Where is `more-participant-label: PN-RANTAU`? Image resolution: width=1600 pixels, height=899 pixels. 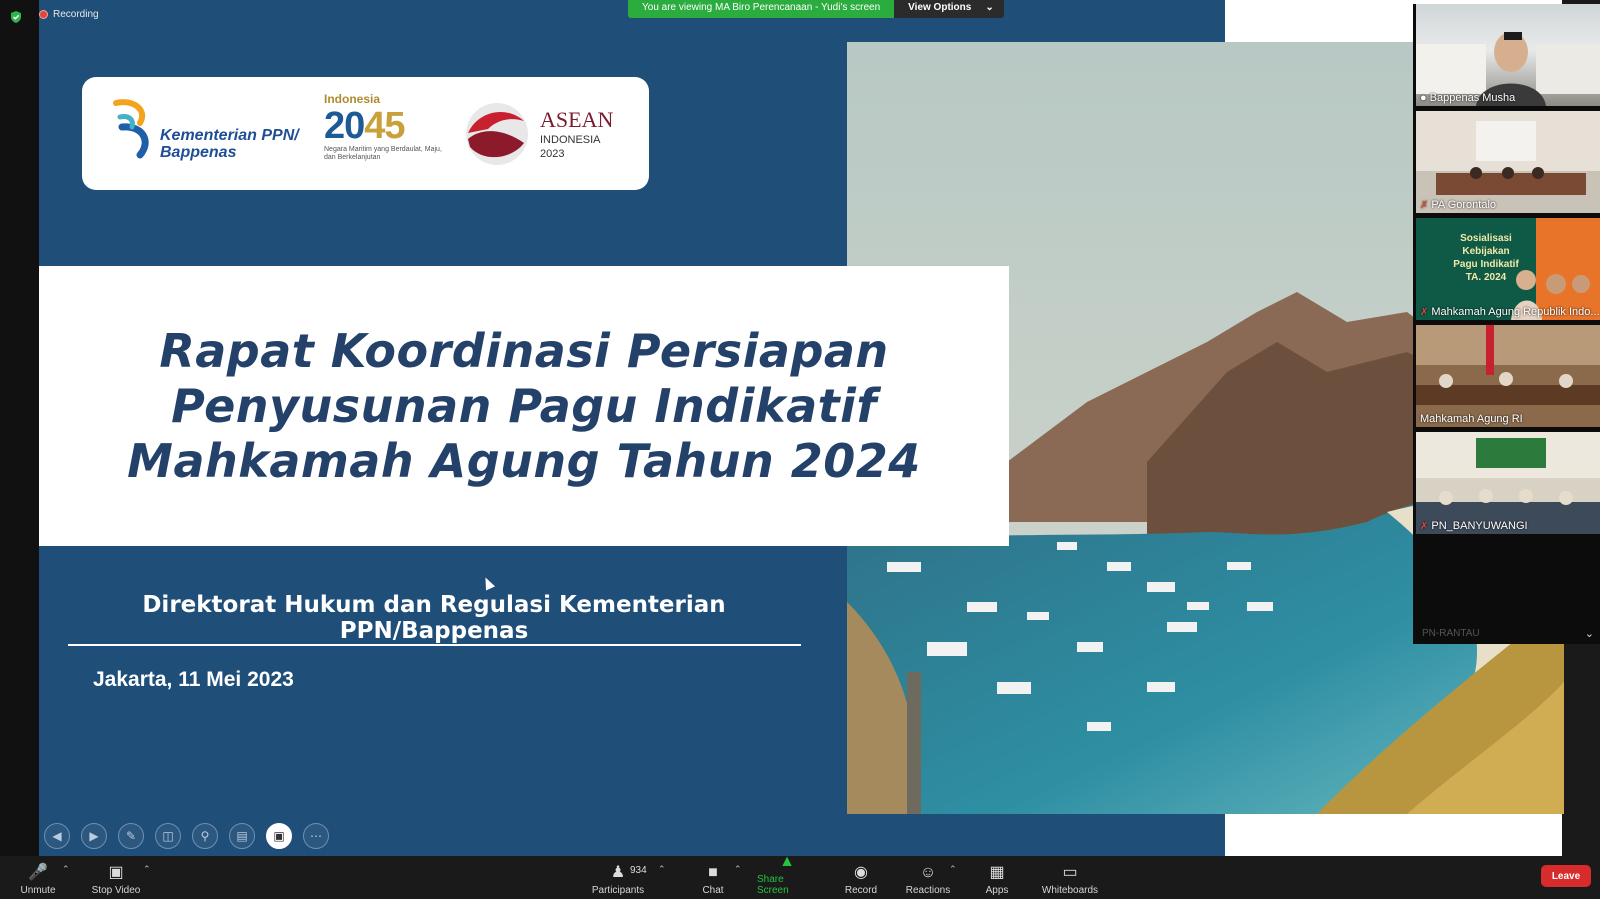
more-participant-label: PN-RANTAU is located at coordinates (1451, 633).